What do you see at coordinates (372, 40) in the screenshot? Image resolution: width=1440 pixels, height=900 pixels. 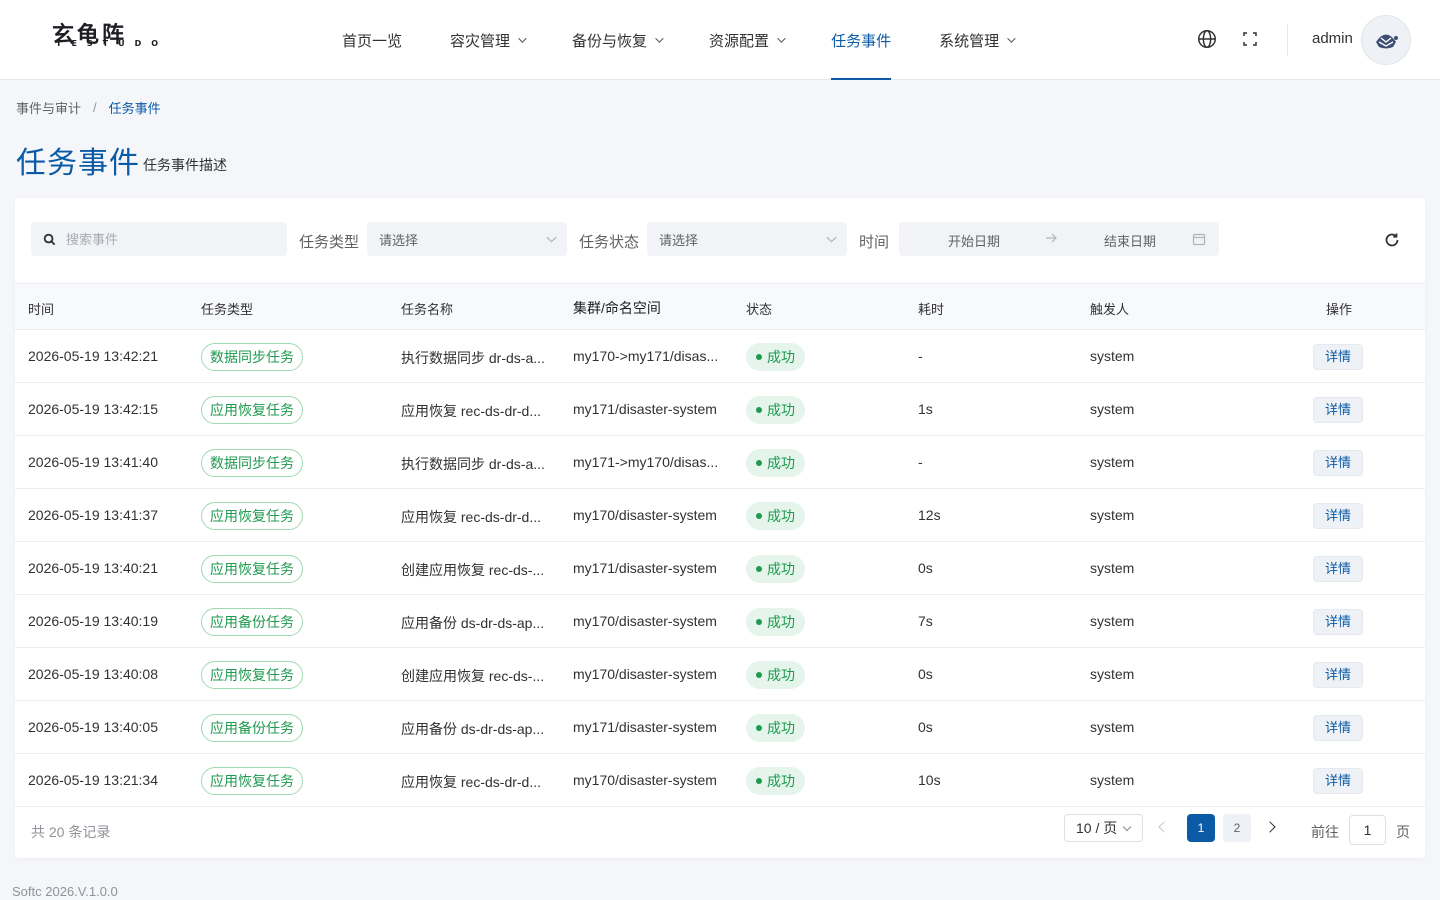 I see `nav-item-0: 首页一览` at bounding box center [372, 40].